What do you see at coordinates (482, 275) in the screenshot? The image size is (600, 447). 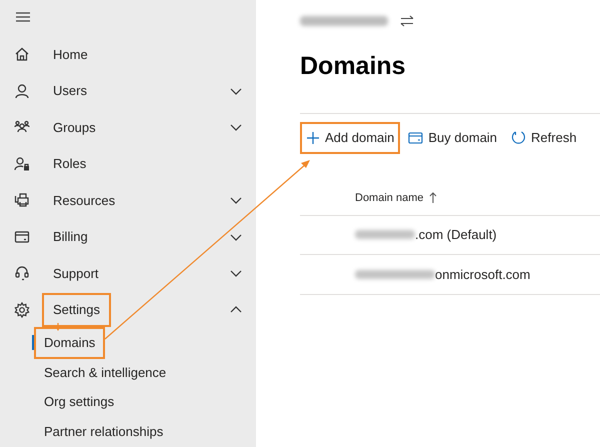 I see `table-cell-text: onmicrosoft.com` at bounding box center [482, 275].